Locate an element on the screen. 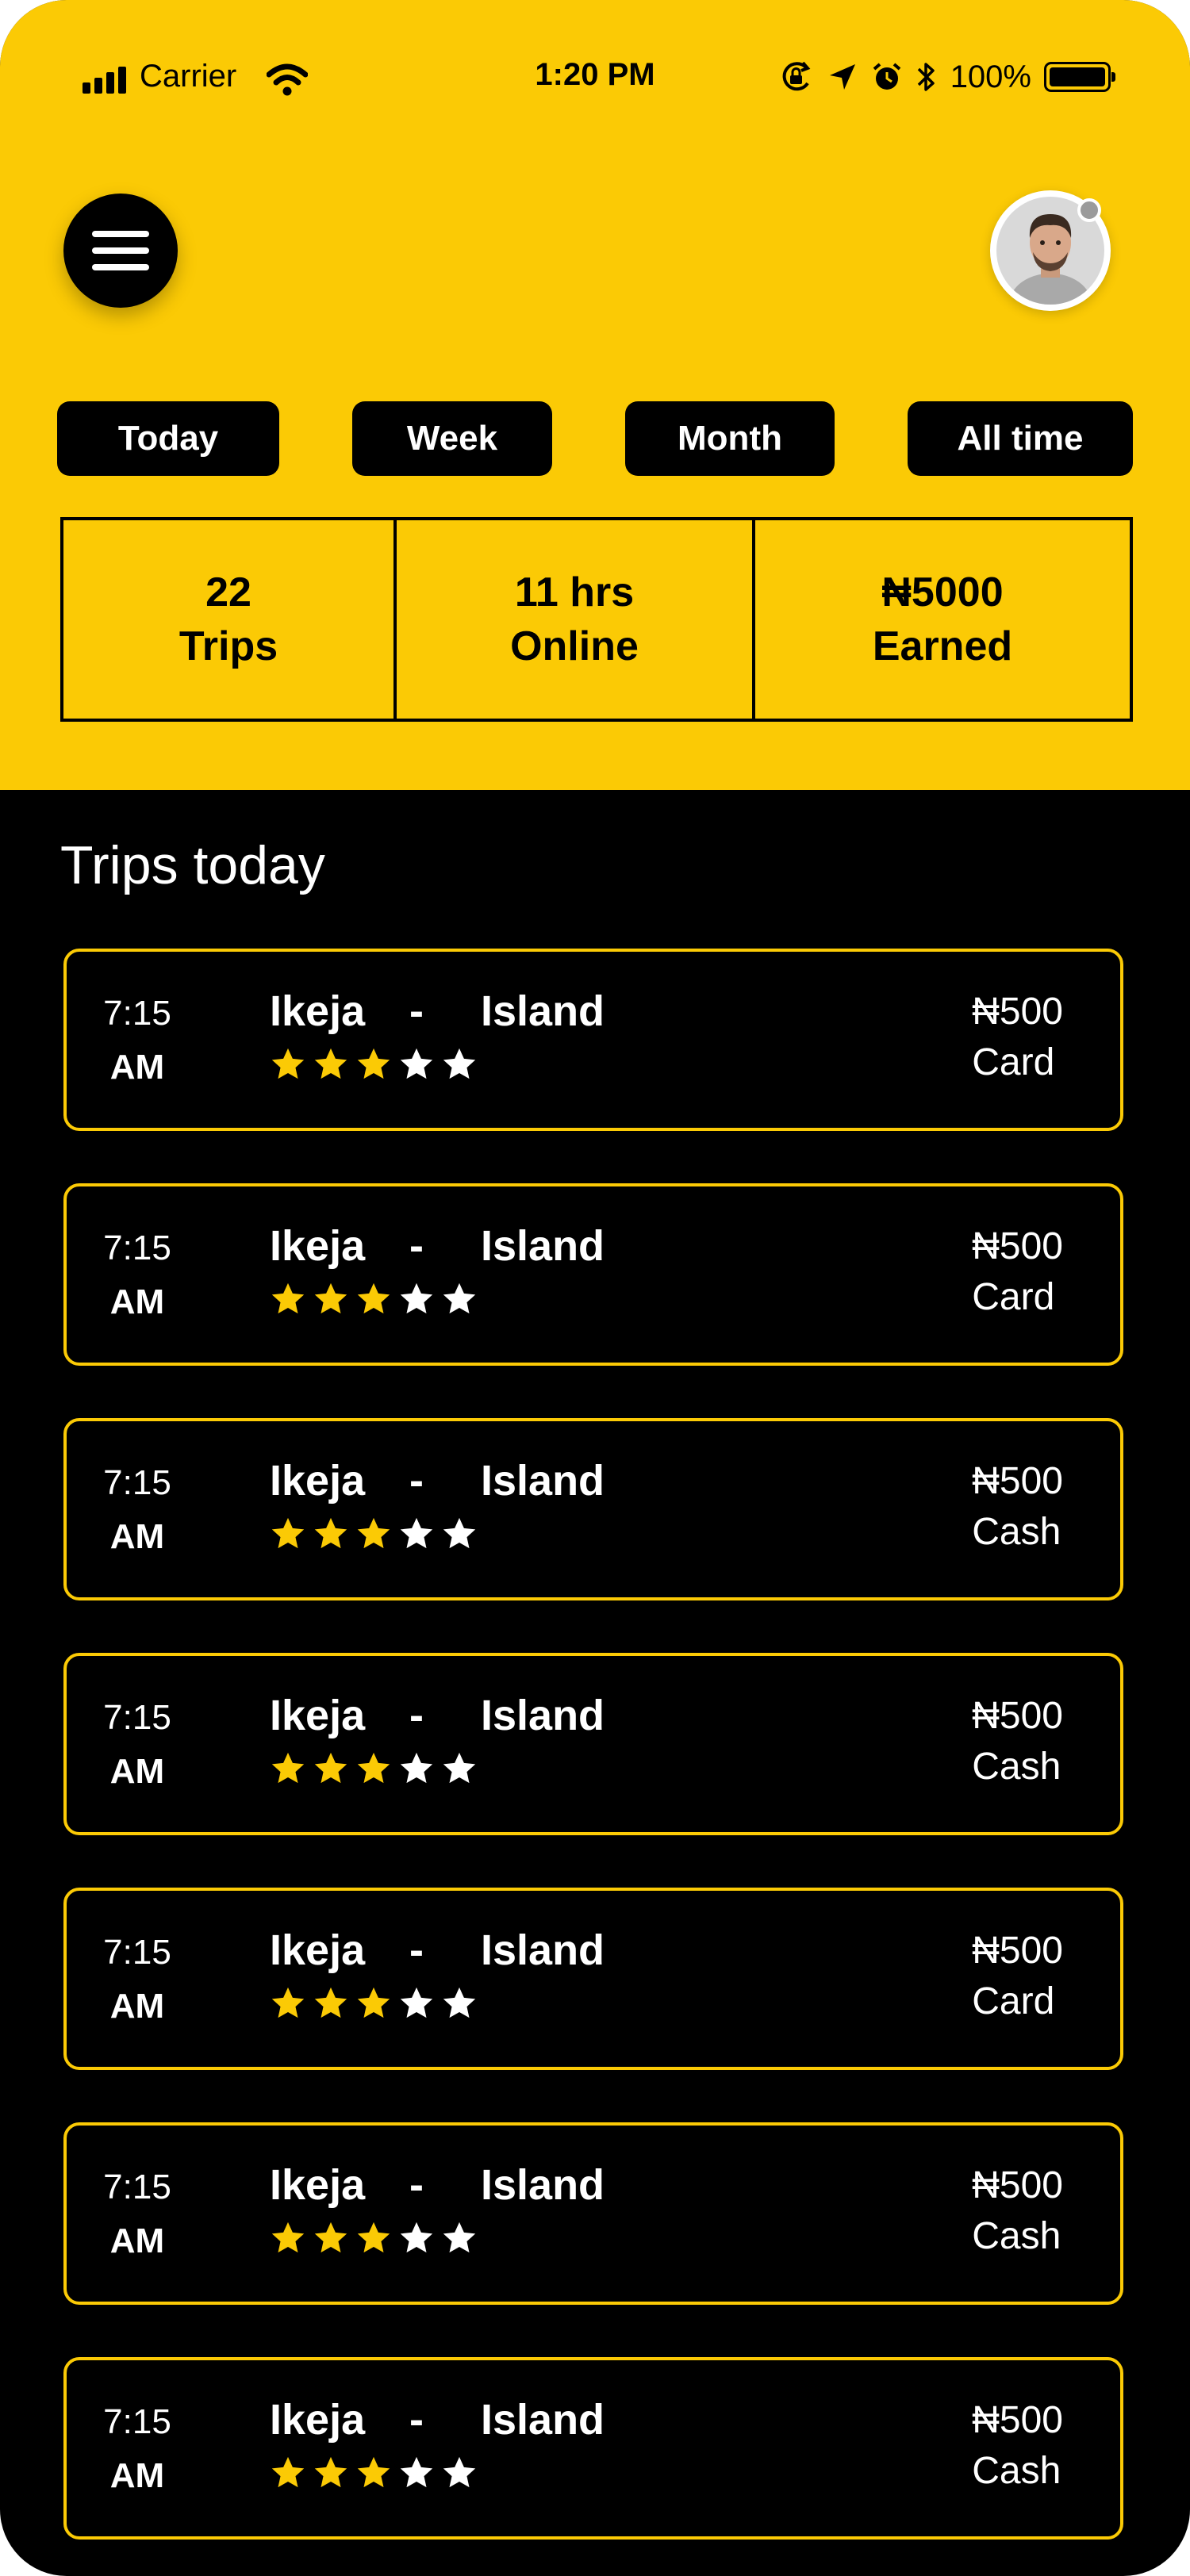 The image size is (1190, 2576). tab-month: Month is located at coordinates (730, 439).